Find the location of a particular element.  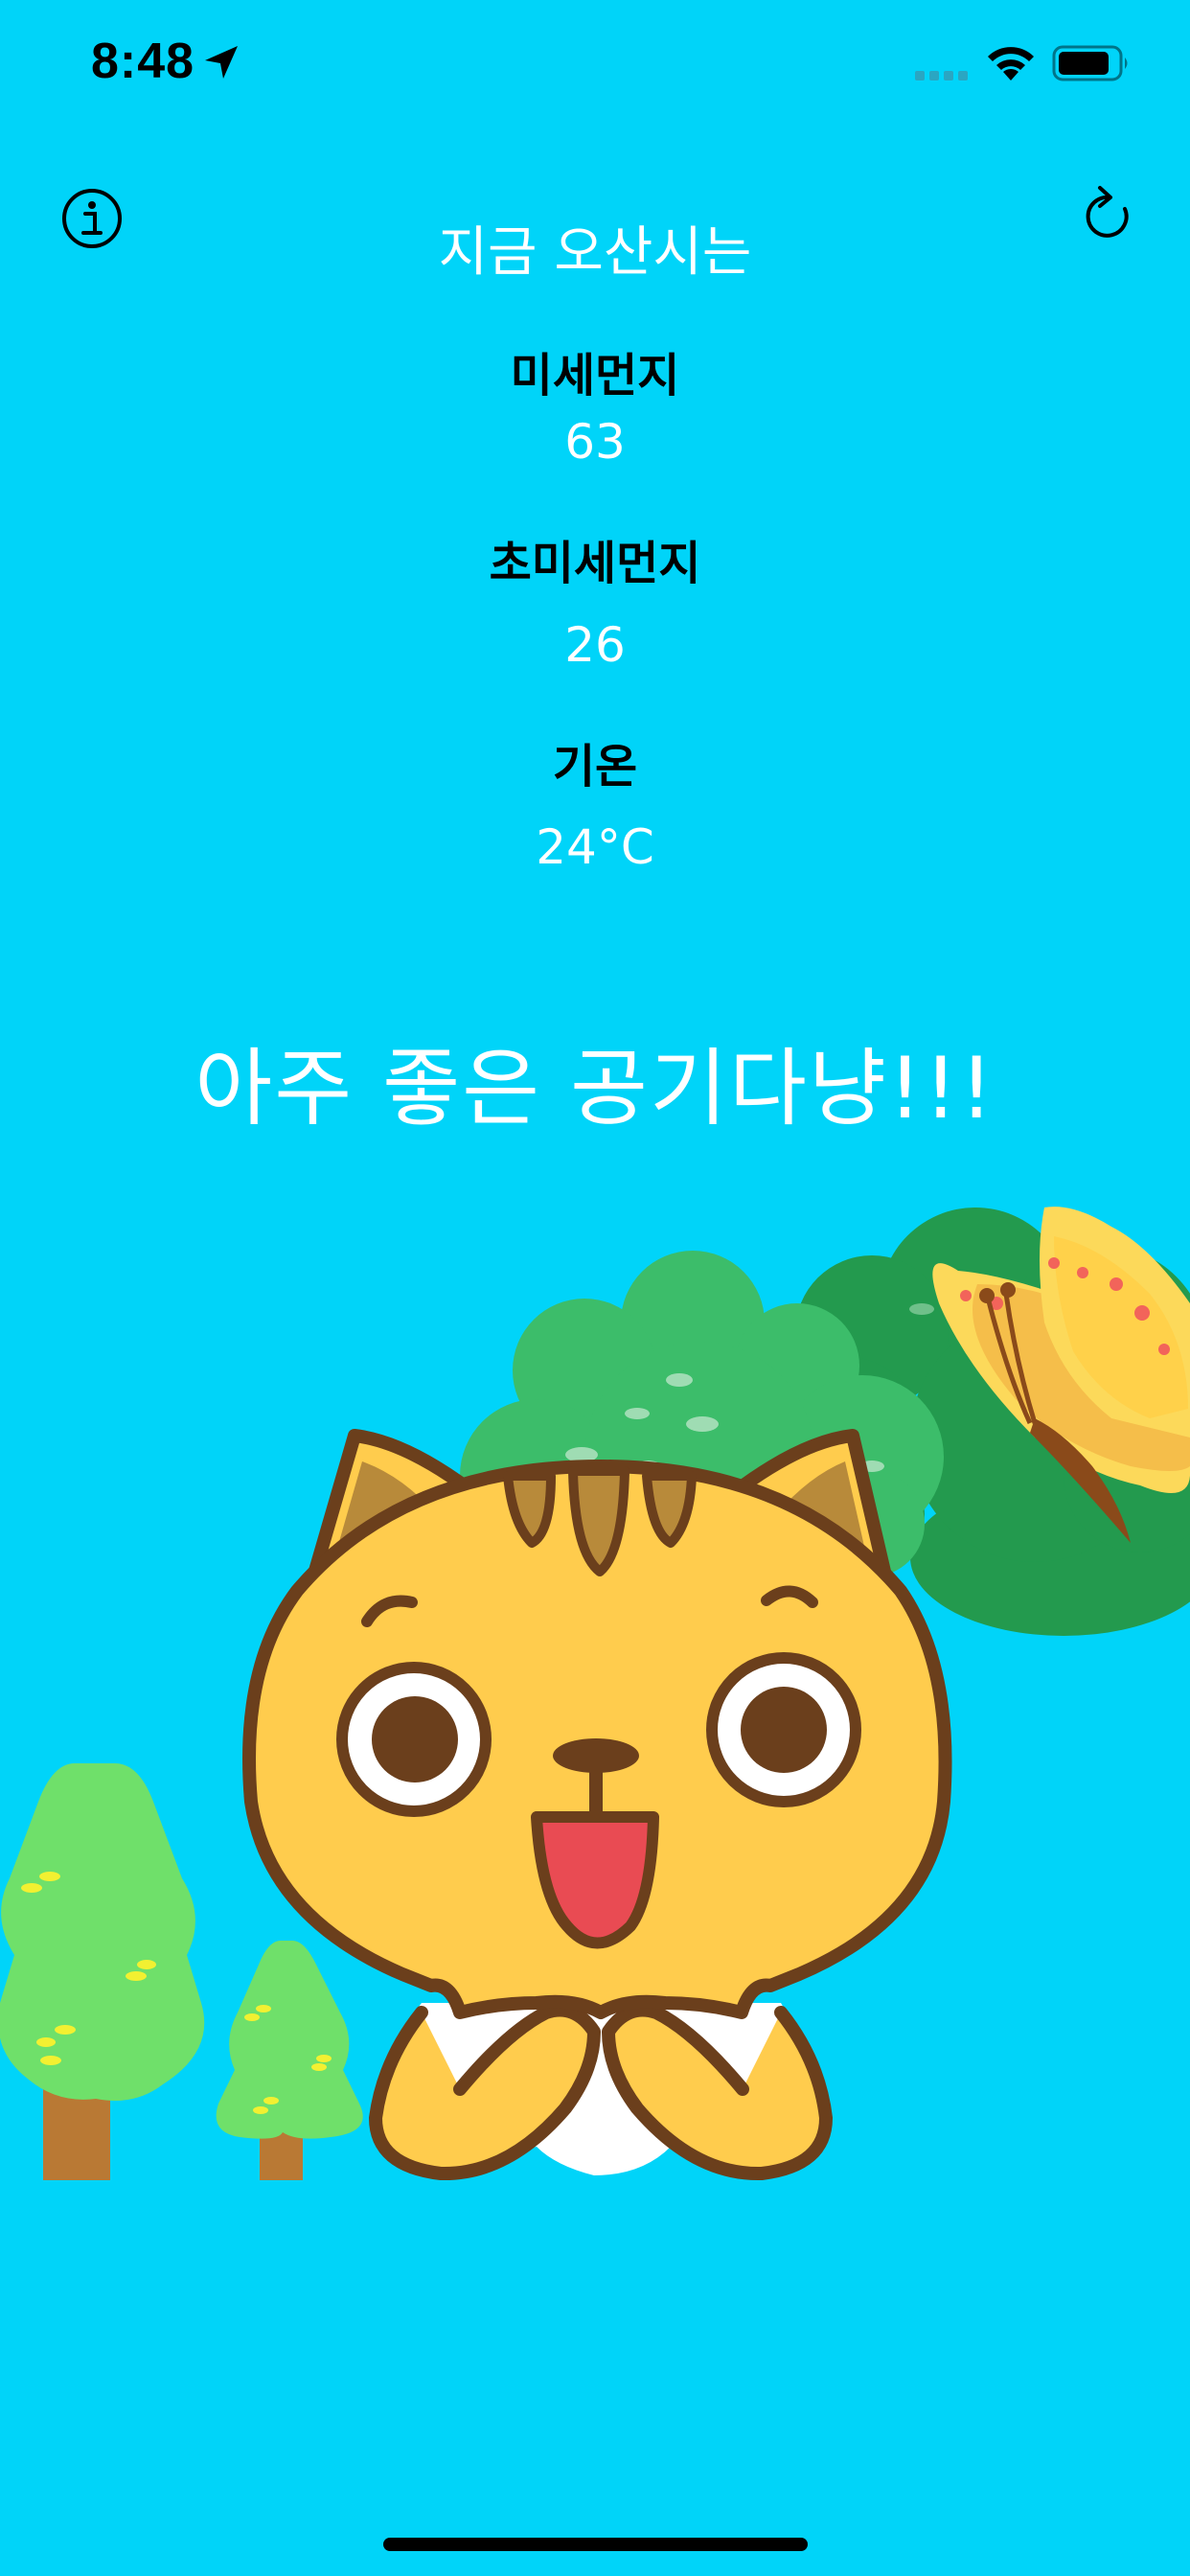

pm10-label: 미세먼지 is located at coordinates (595, 375).